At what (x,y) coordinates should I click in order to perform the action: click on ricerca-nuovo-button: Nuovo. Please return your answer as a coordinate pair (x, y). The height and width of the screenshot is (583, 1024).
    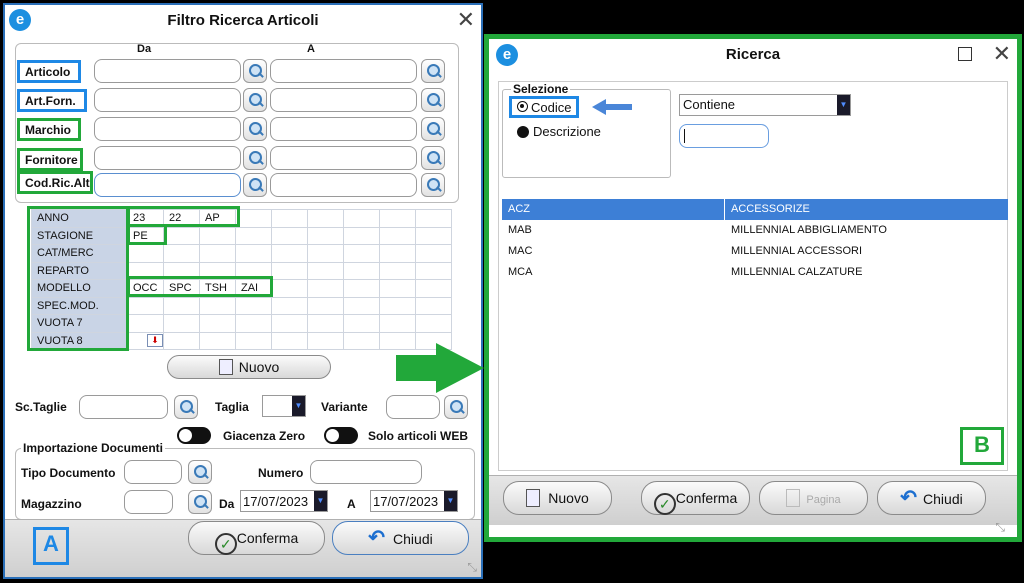
    Looking at the image, I should click on (557, 498).